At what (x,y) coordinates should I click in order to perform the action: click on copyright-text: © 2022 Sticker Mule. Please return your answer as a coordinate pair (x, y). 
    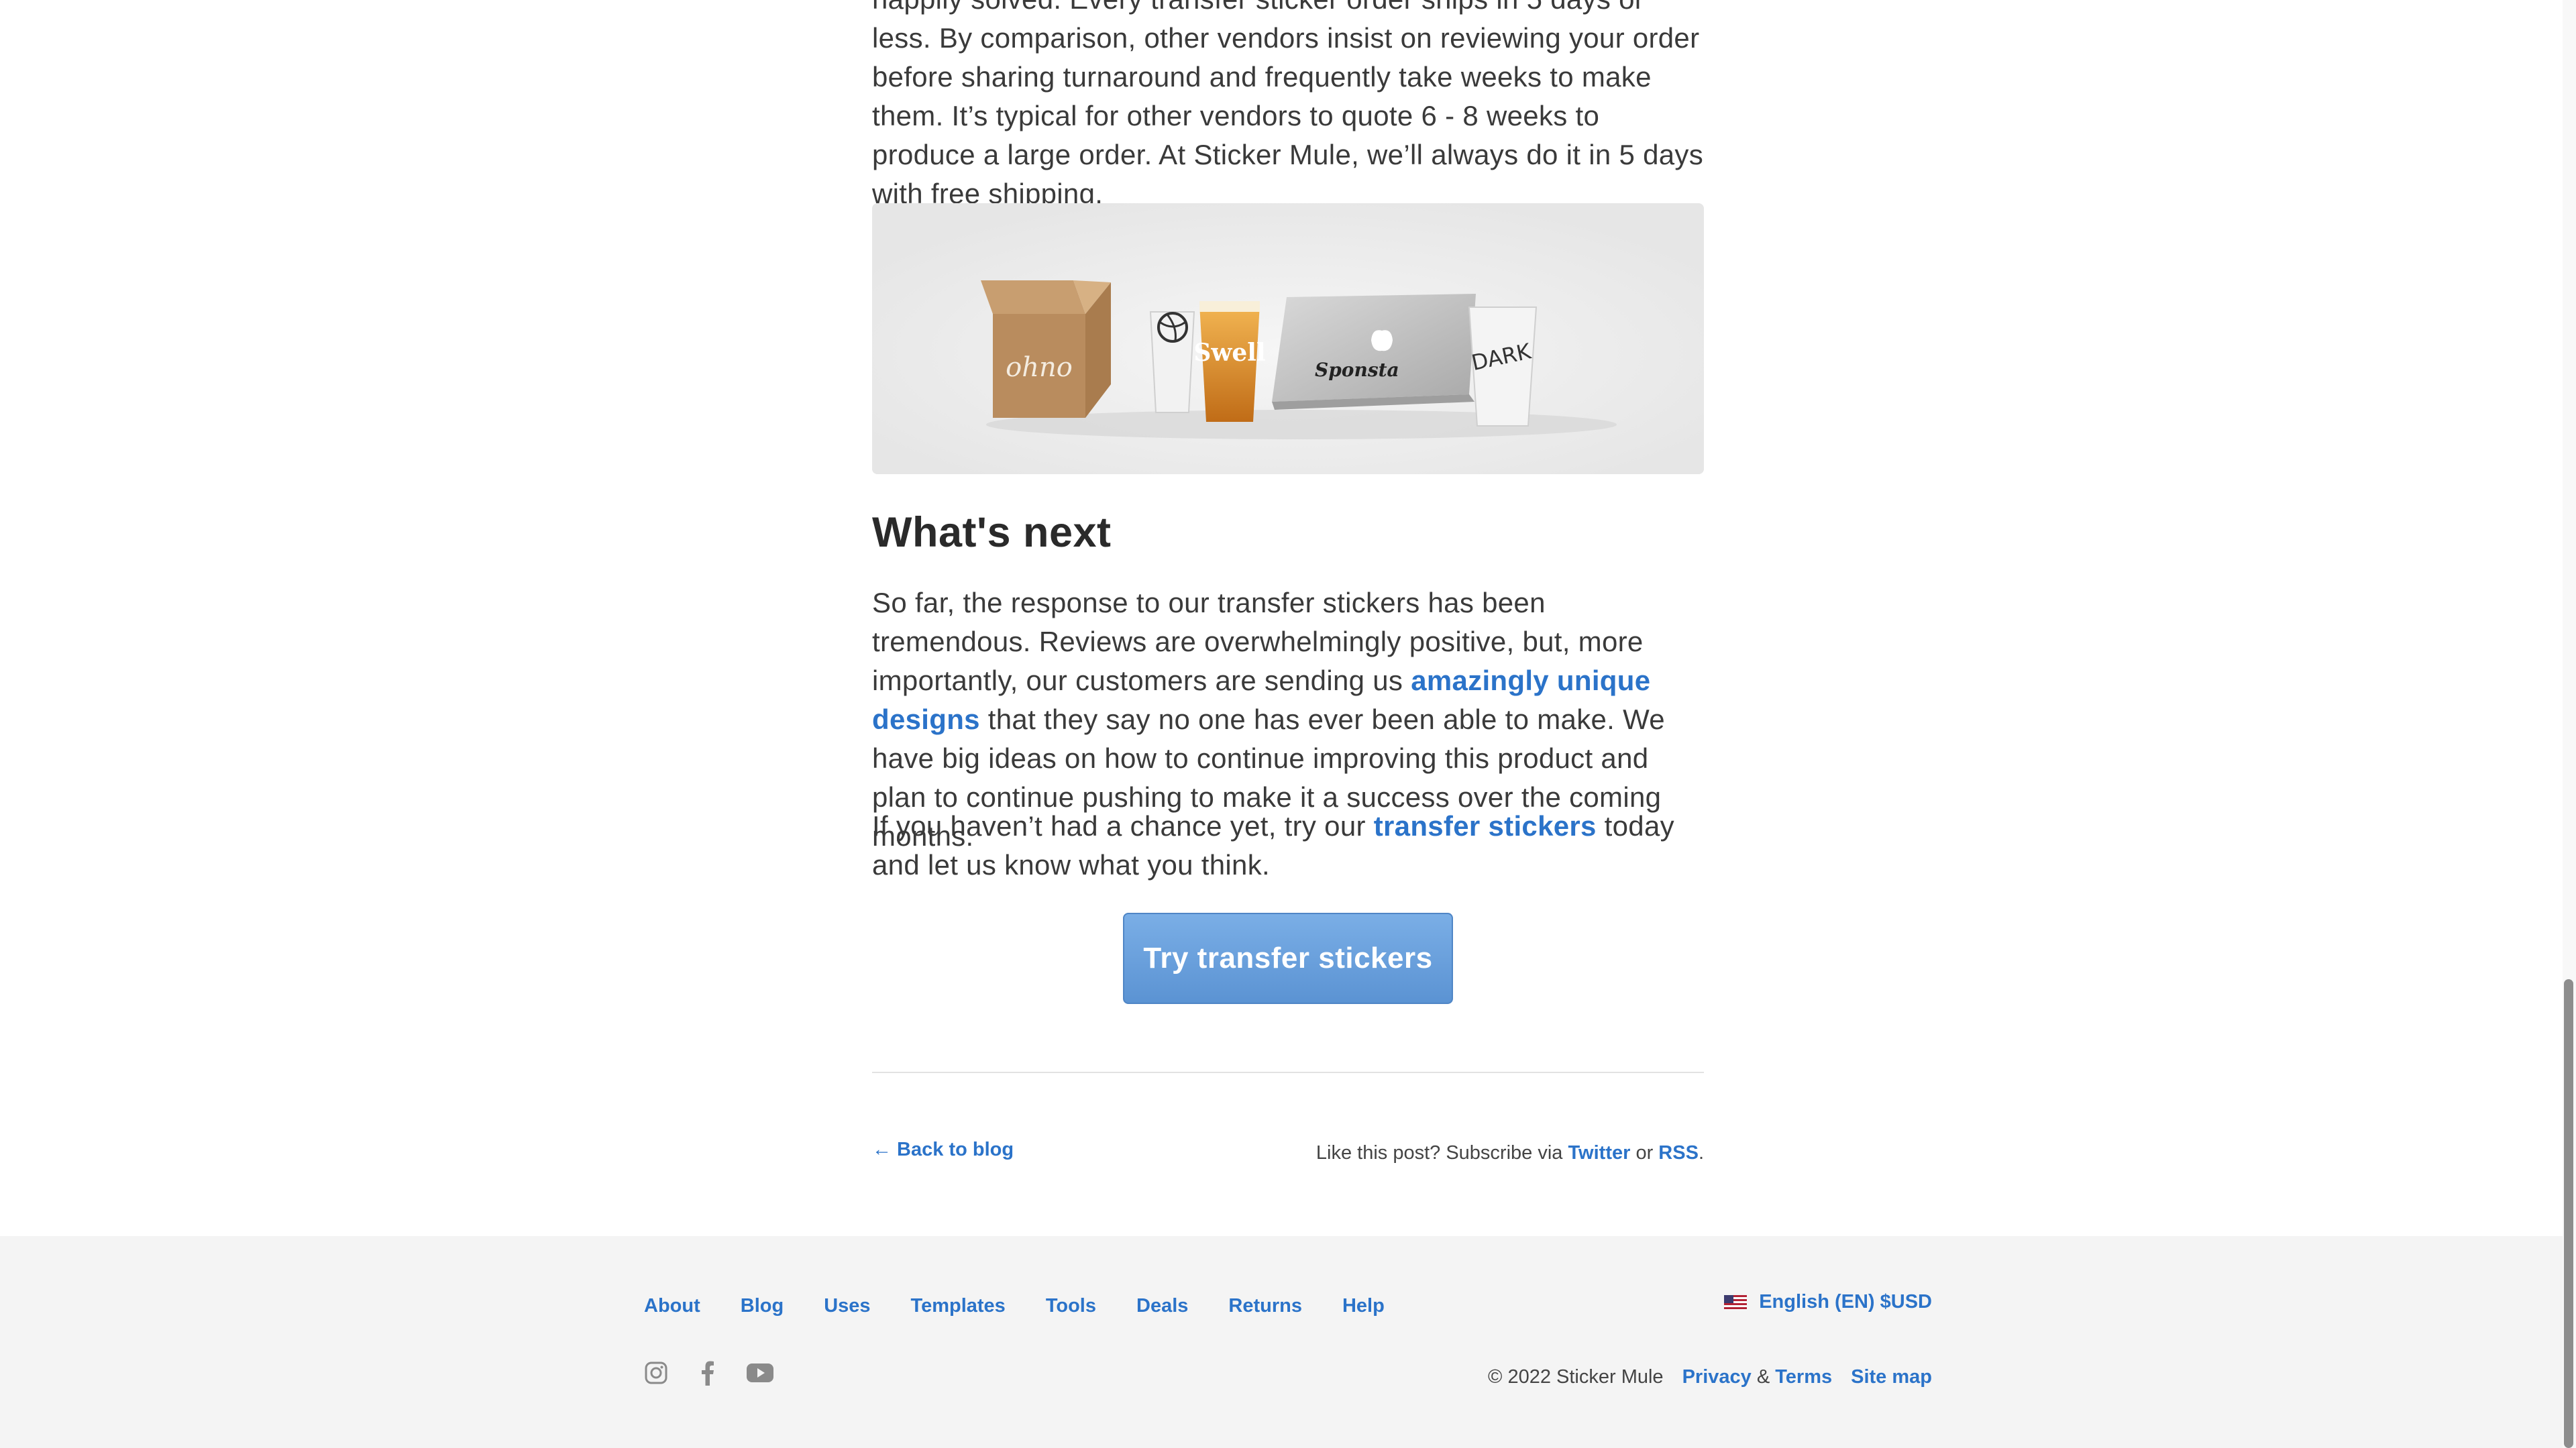
    Looking at the image, I should click on (1576, 1377).